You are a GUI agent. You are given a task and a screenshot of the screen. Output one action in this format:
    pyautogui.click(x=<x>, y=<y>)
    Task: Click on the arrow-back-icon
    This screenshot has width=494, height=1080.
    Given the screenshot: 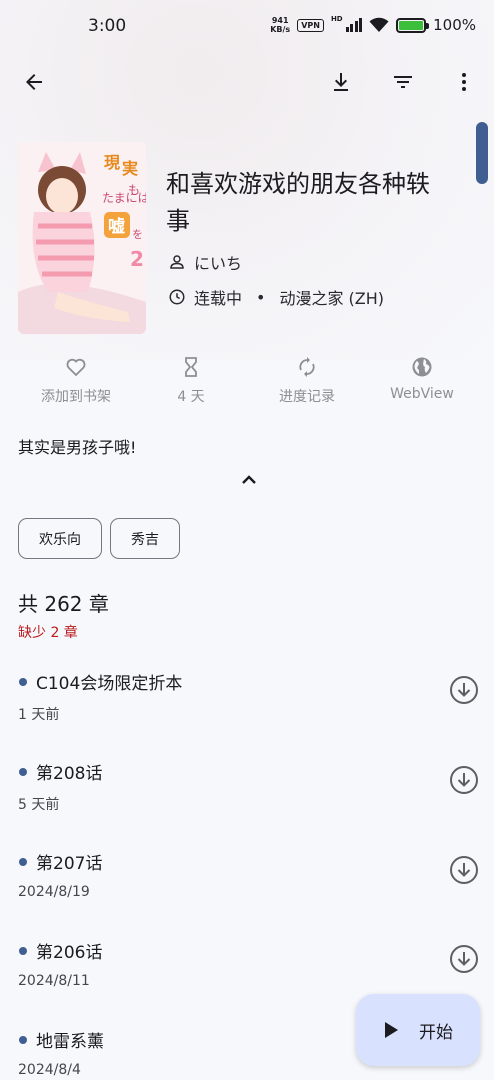 What is the action you would take?
    pyautogui.click(x=34, y=82)
    